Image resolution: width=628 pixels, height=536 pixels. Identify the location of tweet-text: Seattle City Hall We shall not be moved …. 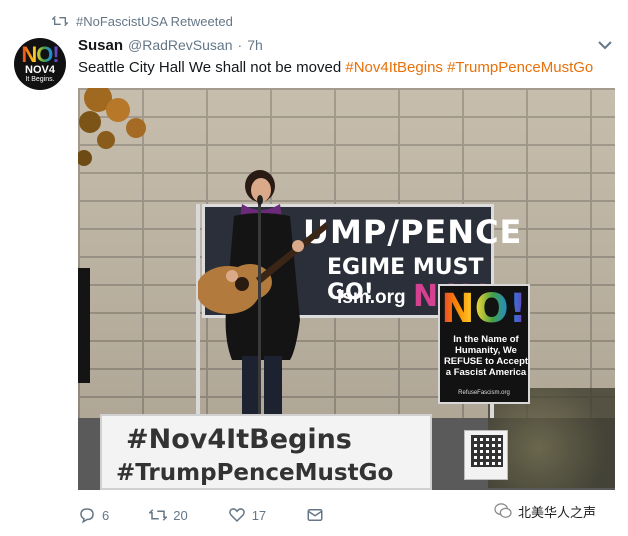
(335, 68).